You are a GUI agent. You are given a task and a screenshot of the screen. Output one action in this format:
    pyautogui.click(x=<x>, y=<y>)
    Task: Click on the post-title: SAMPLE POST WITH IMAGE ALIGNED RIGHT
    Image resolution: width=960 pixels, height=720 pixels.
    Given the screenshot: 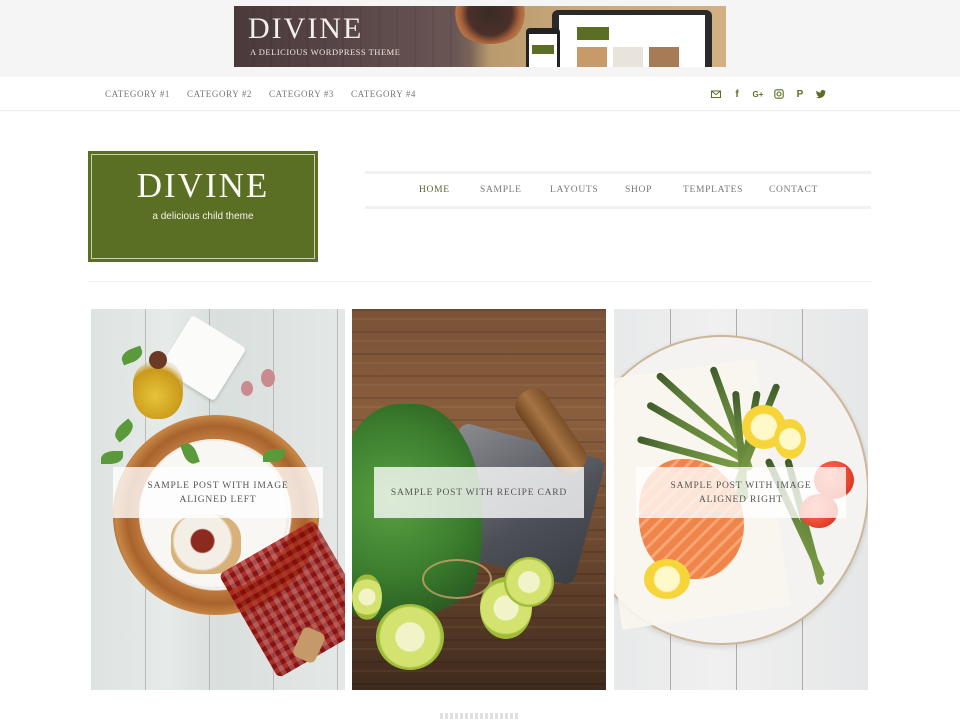 What is the action you would take?
    pyautogui.click(x=741, y=492)
    